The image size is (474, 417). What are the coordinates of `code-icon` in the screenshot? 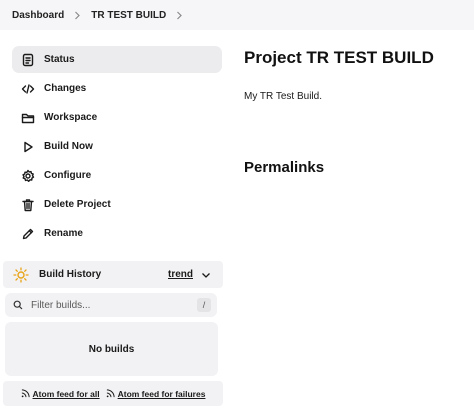 It's located at (28, 89).